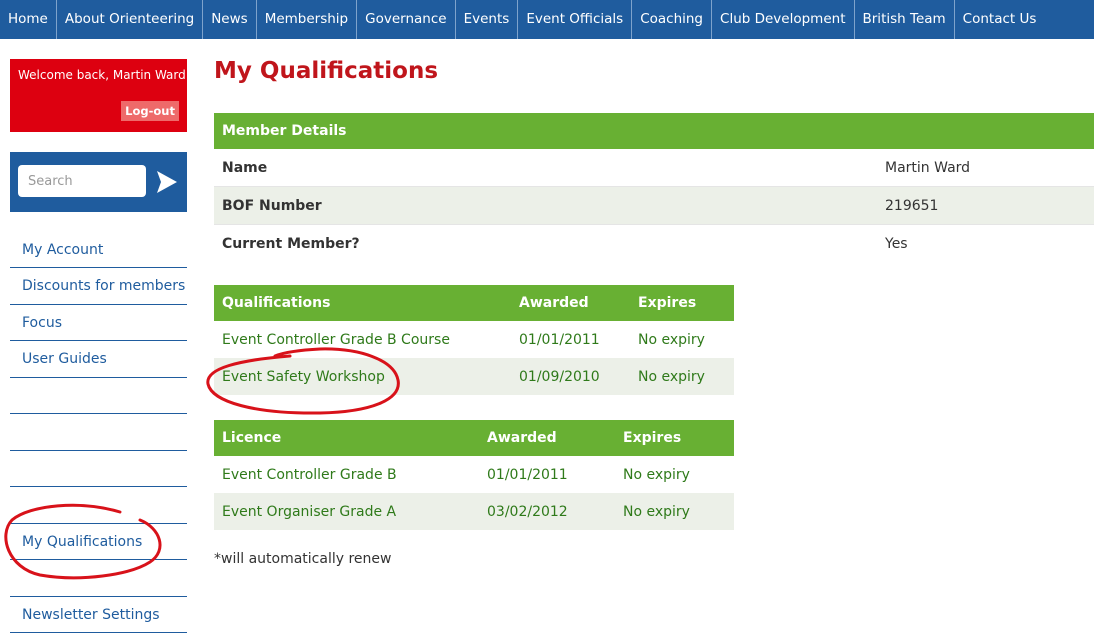 The height and width of the screenshot is (641, 1094). I want to click on row-label: Name, so click(545, 168).